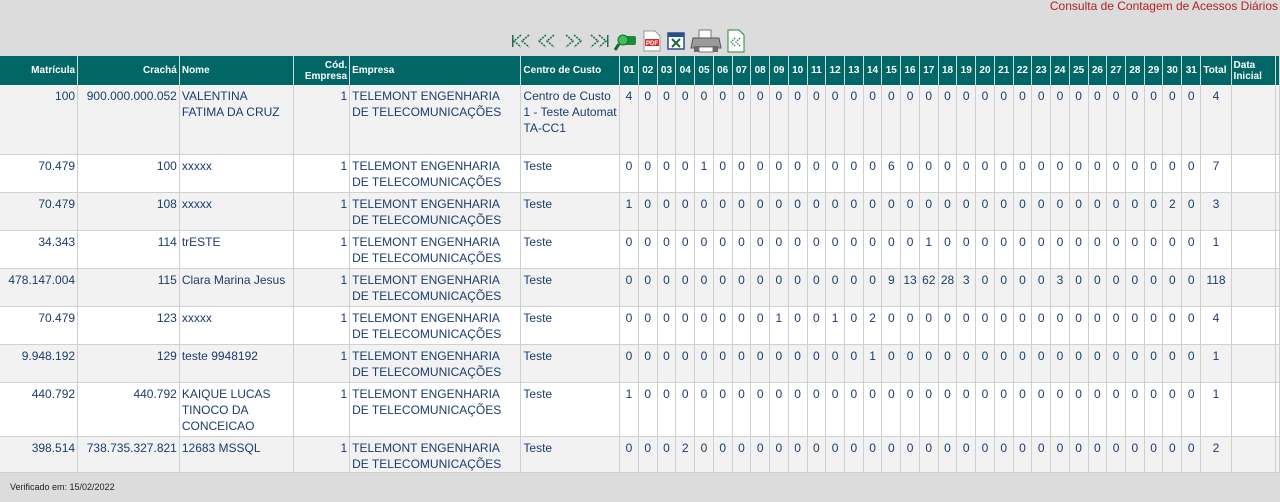 The image size is (1280, 502). I want to click on excel-export-icon, so click(676, 41).